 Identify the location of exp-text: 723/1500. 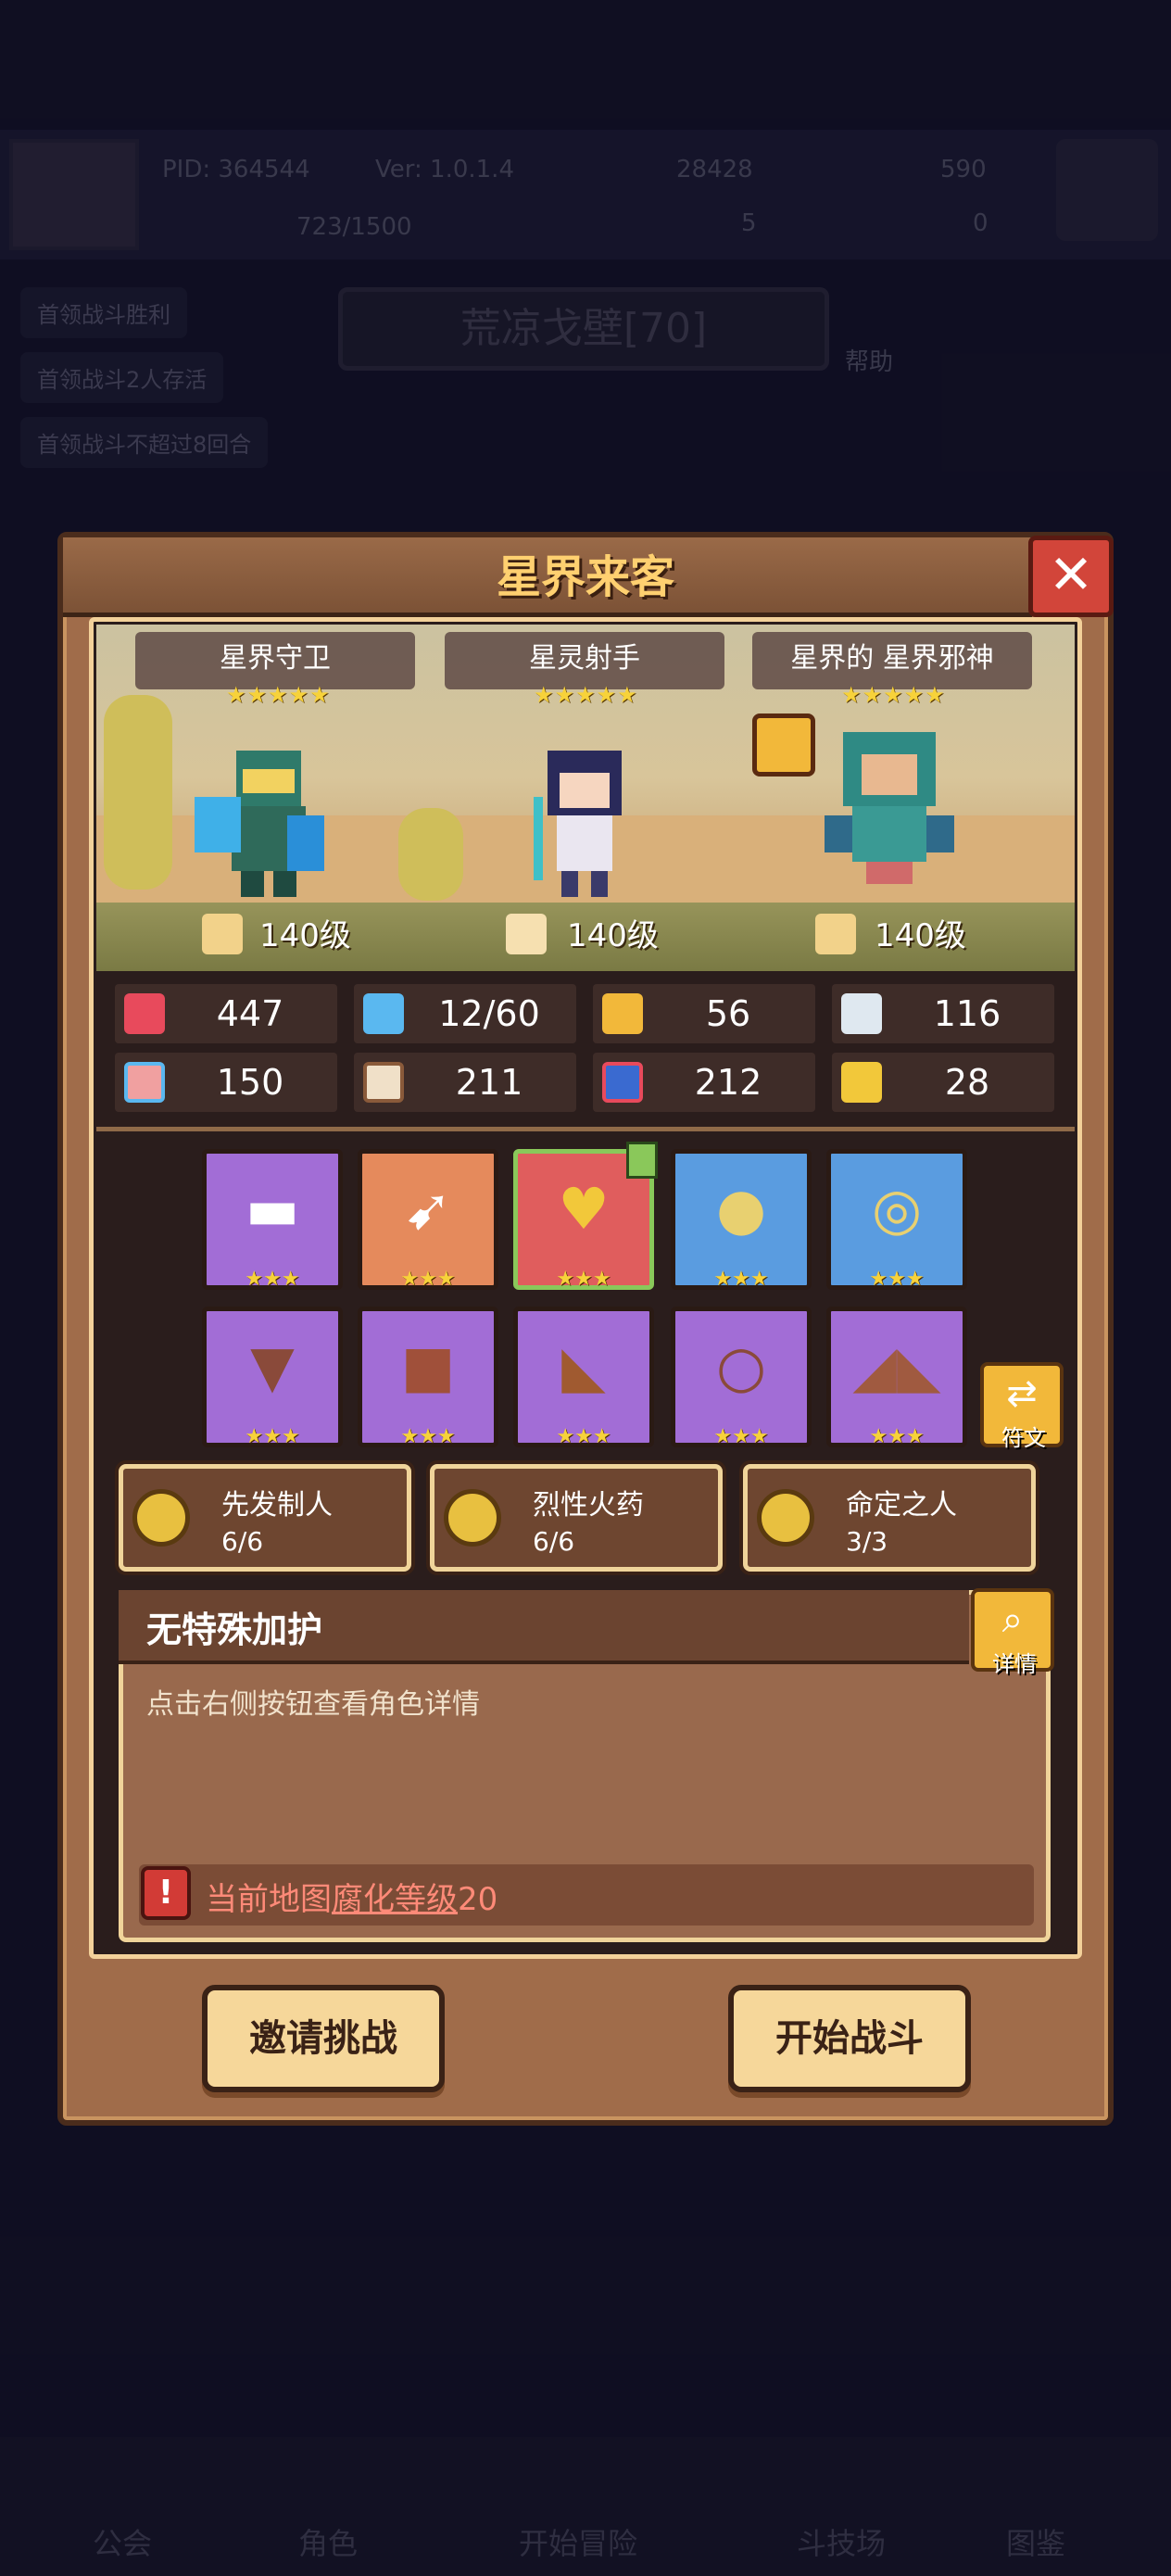
(354, 227).